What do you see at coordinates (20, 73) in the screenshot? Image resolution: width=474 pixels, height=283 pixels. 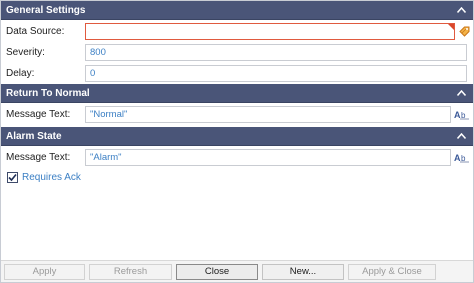 I see `delay-label: Delay:` at bounding box center [20, 73].